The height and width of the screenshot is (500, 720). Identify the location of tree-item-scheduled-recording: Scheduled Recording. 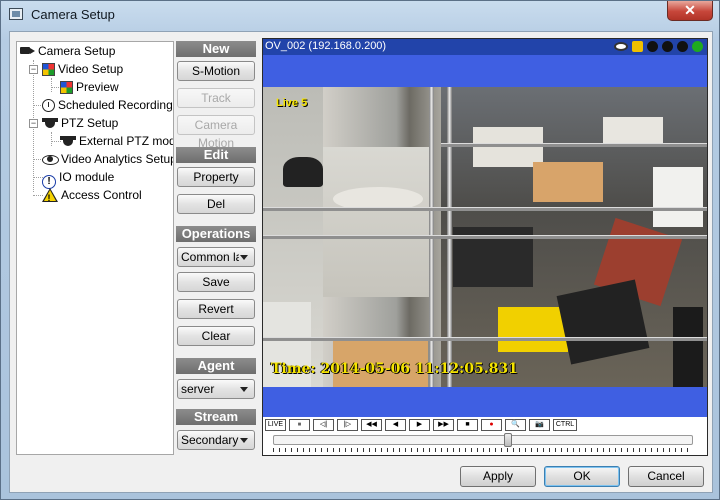
(107, 105).